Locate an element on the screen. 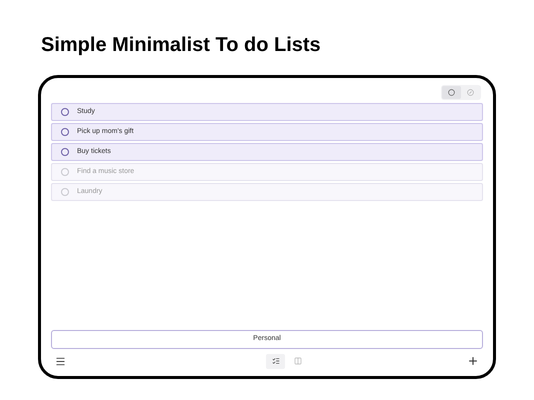 Image resolution: width=534 pixels, height=400 pixels. add-icon is located at coordinates (473, 361).